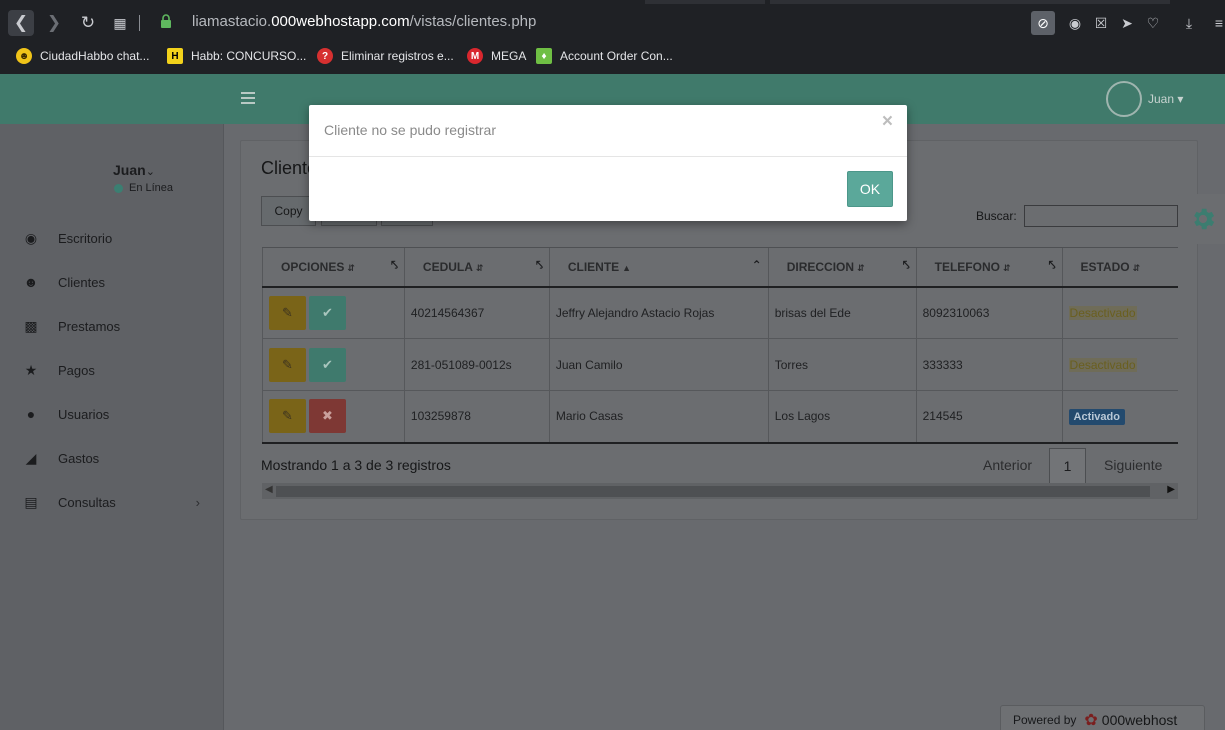 This screenshot has height=730, width=1225. I want to click on sidebar-item-prestamos: ▩ Prestamos, so click(117, 326).